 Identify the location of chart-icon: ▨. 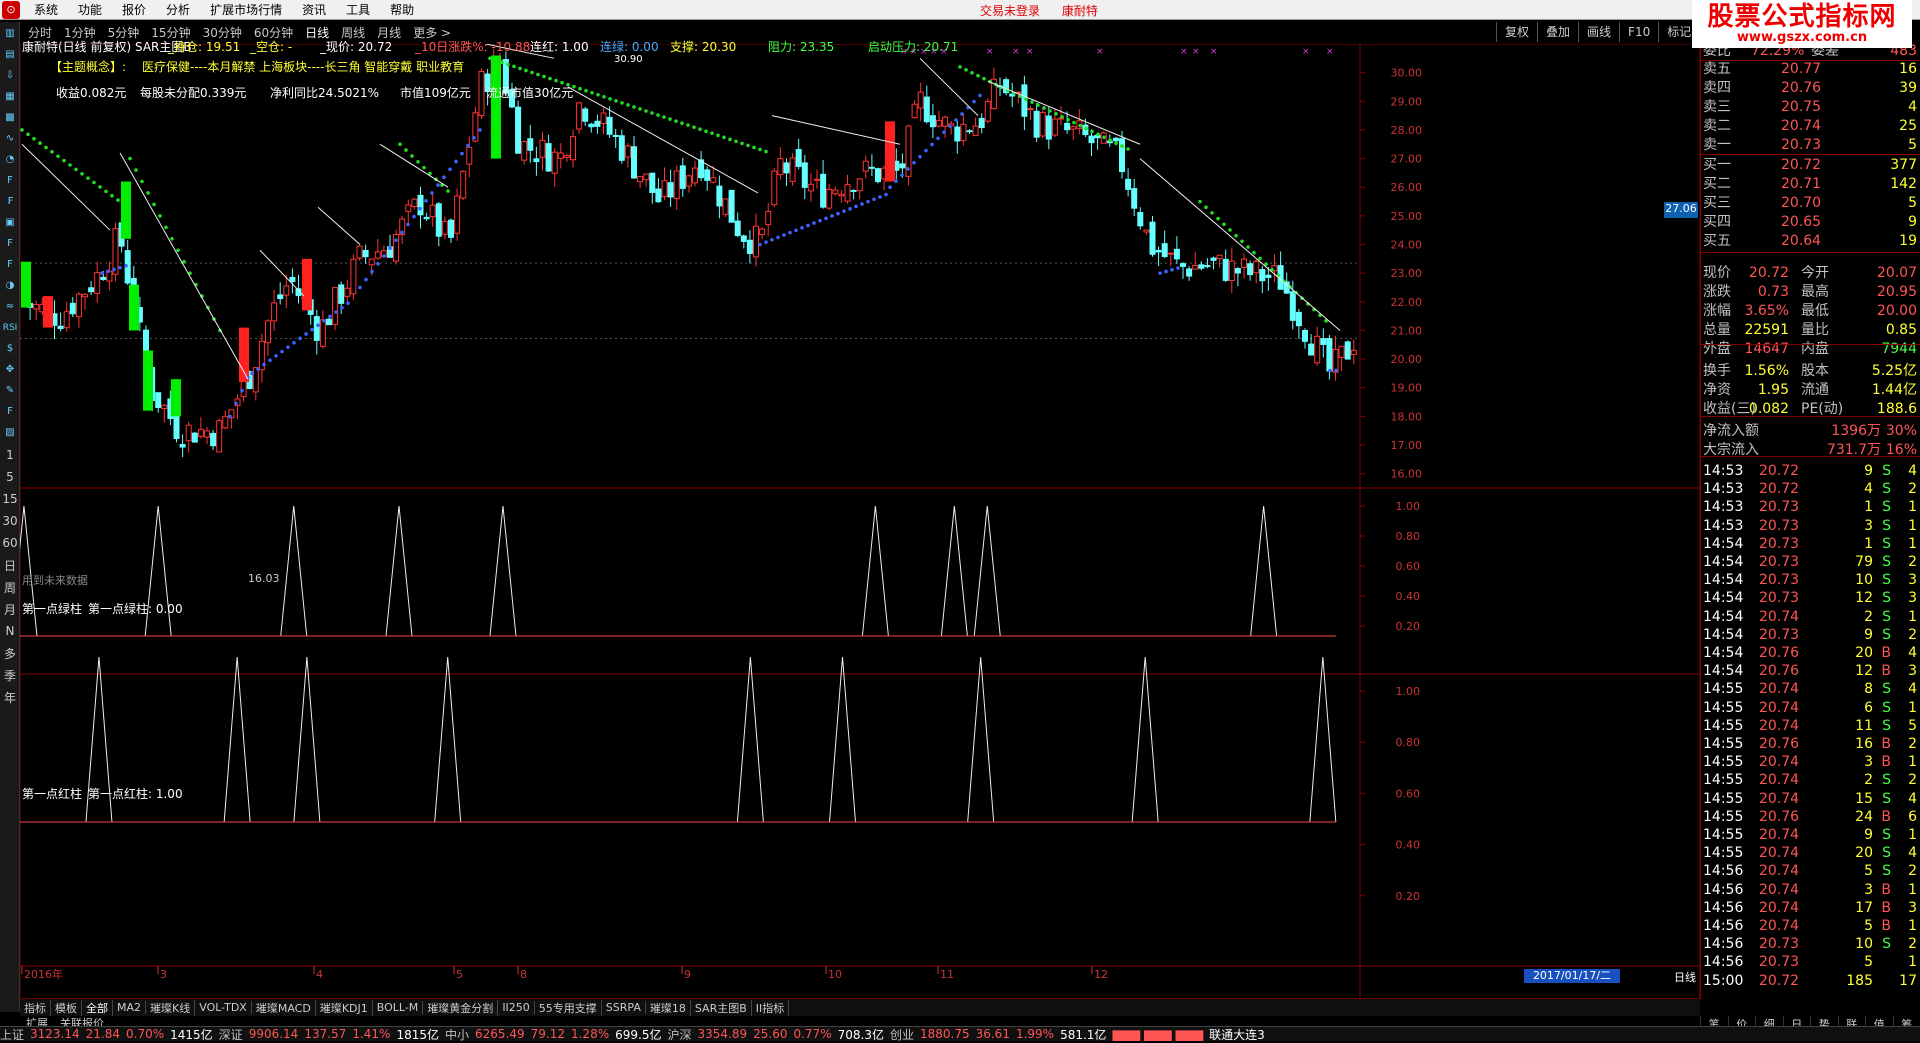
(10, 432).